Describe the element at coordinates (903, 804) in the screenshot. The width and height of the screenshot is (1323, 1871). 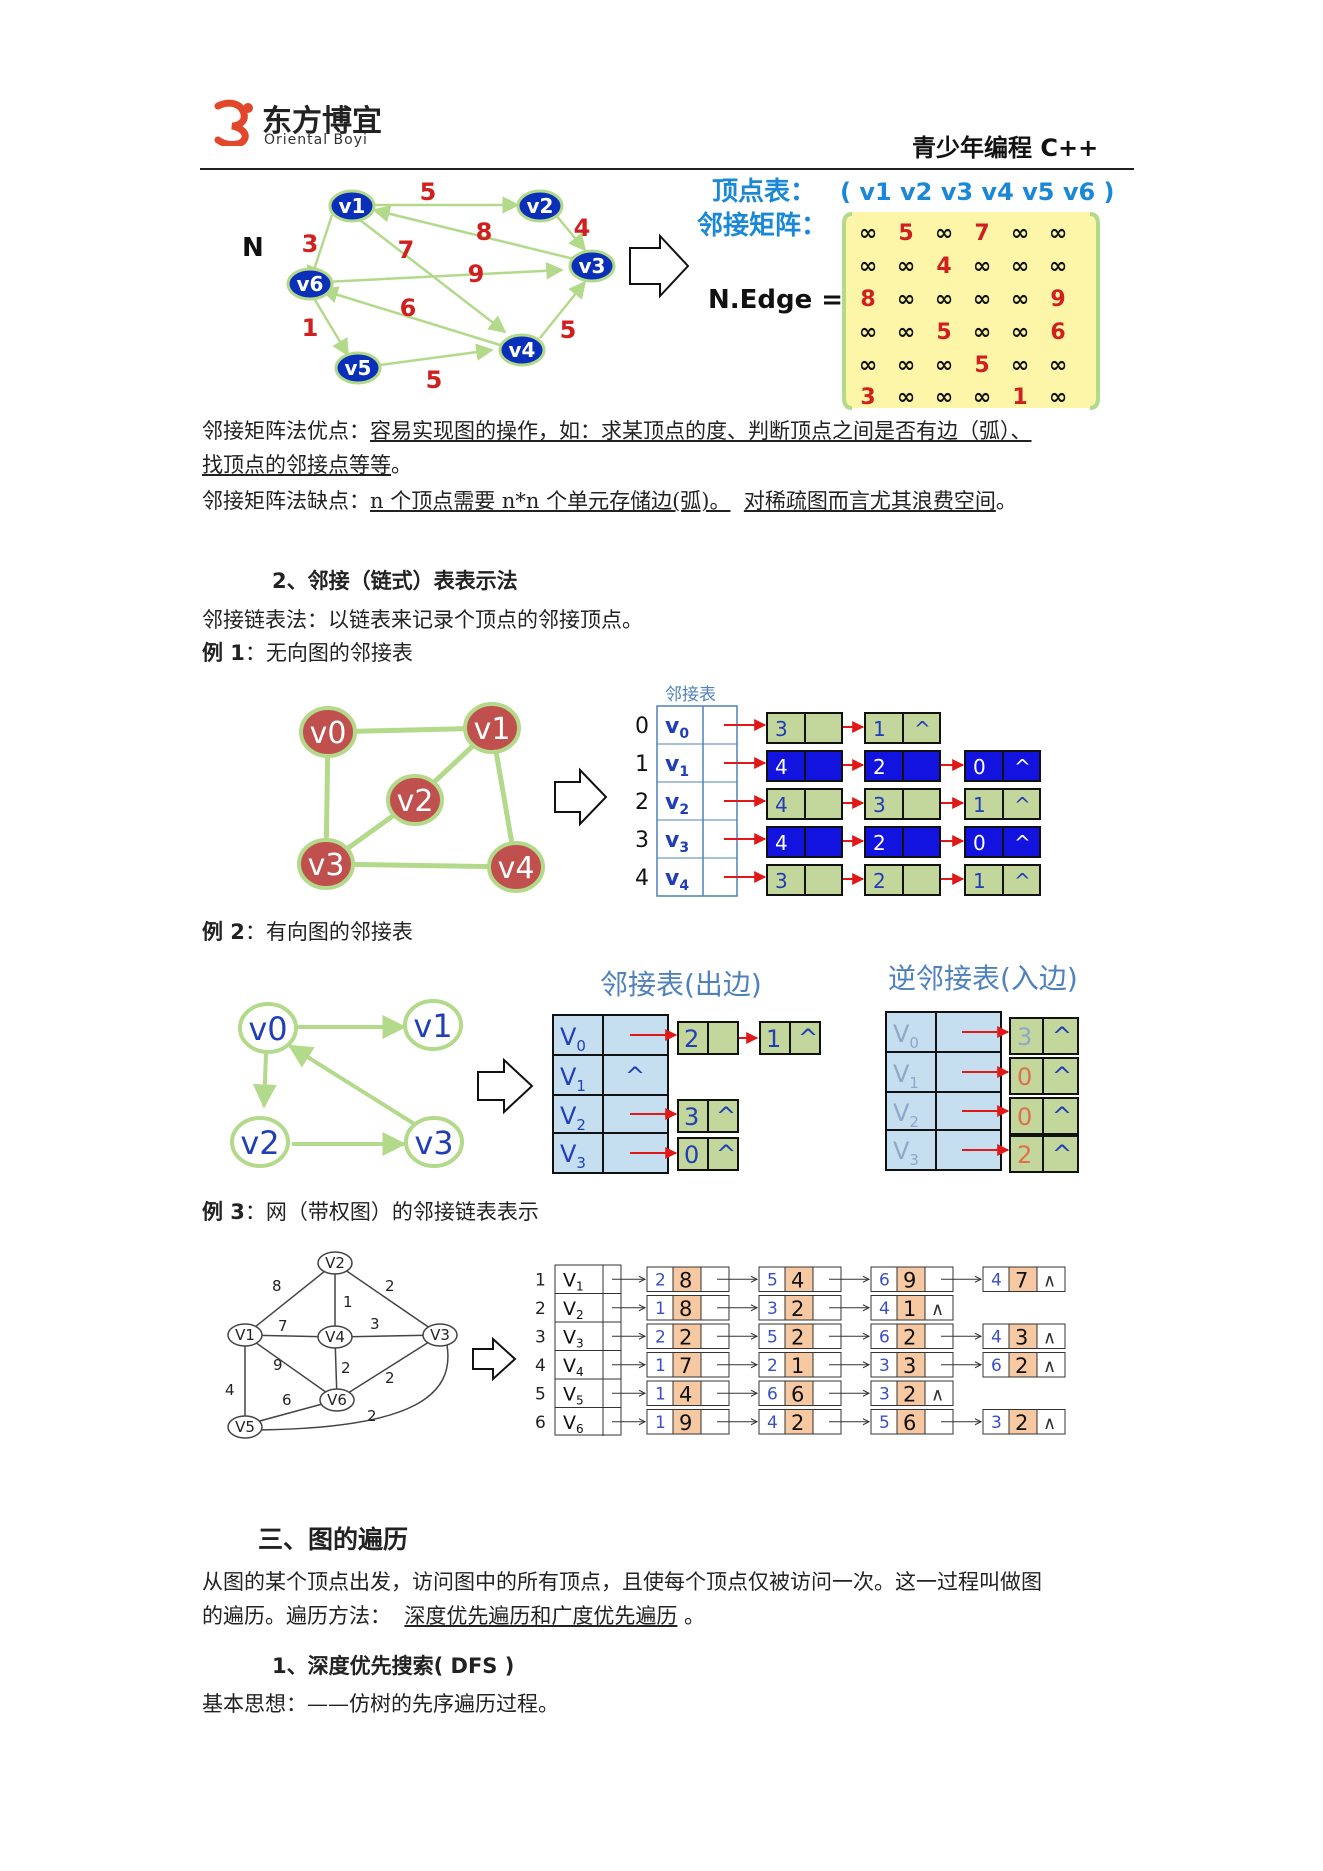
I see `list-nodes: 3 1 ^ 4 2 0 ^ 4 3 1 ^ 4 2 0 ^ 3 2 1 ^` at that location.